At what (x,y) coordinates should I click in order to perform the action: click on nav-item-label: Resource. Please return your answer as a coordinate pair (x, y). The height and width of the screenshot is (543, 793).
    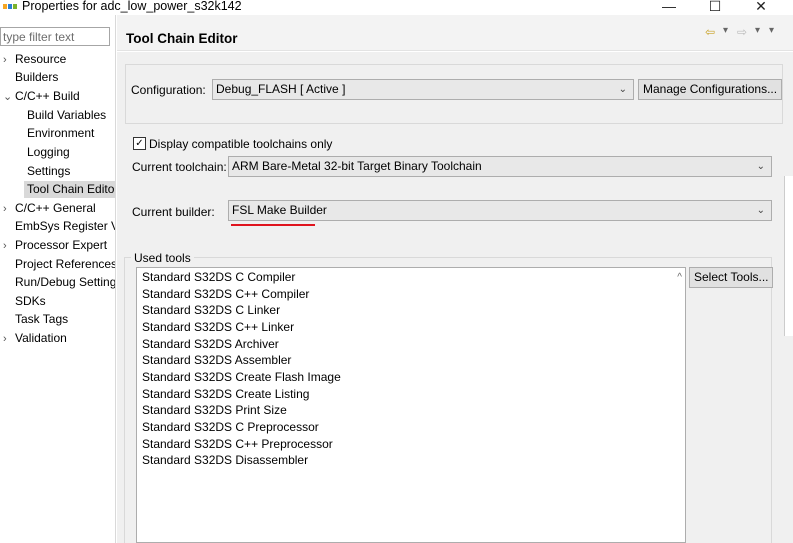
    Looking at the image, I should click on (41, 59).